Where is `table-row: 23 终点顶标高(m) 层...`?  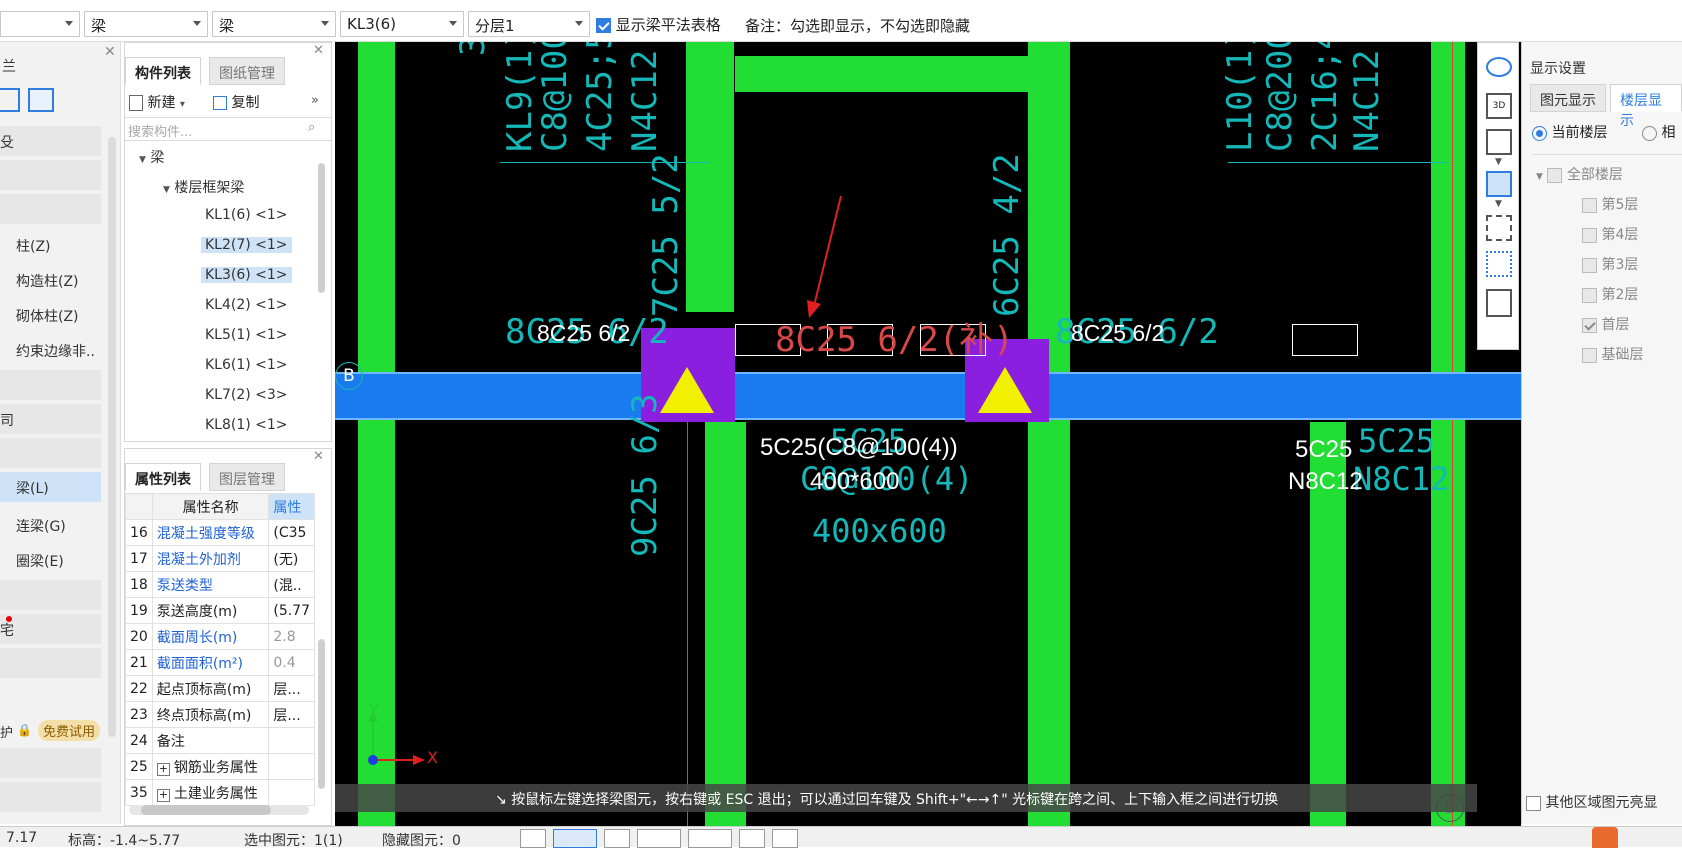 table-row: 23 终点顶标高(m) 层... is located at coordinates (220, 714).